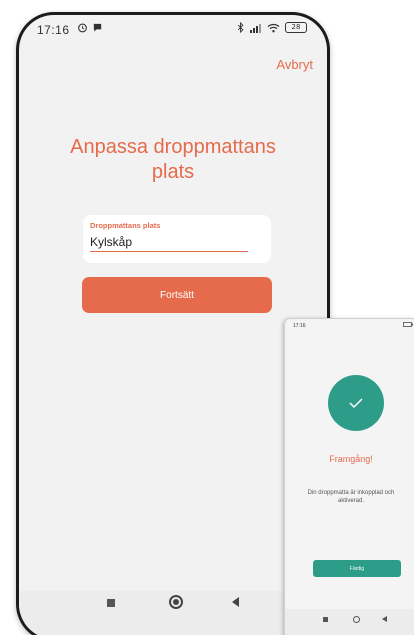 Image resolution: width=414 pixels, height=635 pixels. Describe the element at coordinates (125, 225) in the screenshot. I see `location-field-label: Droppmattans plats` at that location.